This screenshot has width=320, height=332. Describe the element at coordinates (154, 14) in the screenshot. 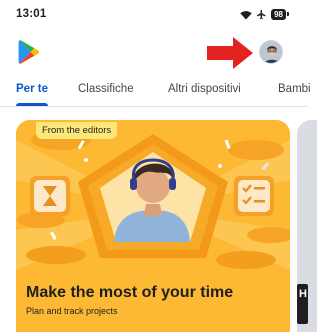

I see `status-bar: 13:01 98` at that location.